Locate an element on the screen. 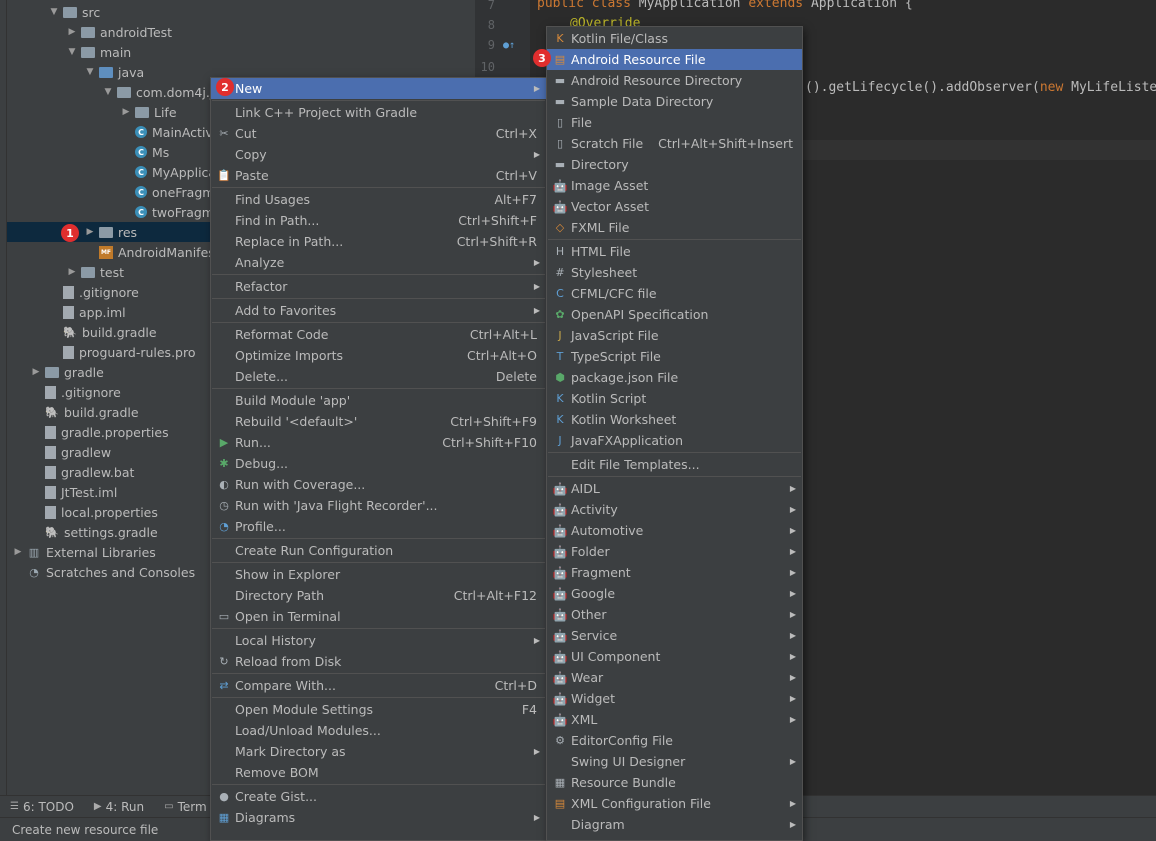  menu-item: Add to Favorites ▶ is located at coordinates (378, 310).